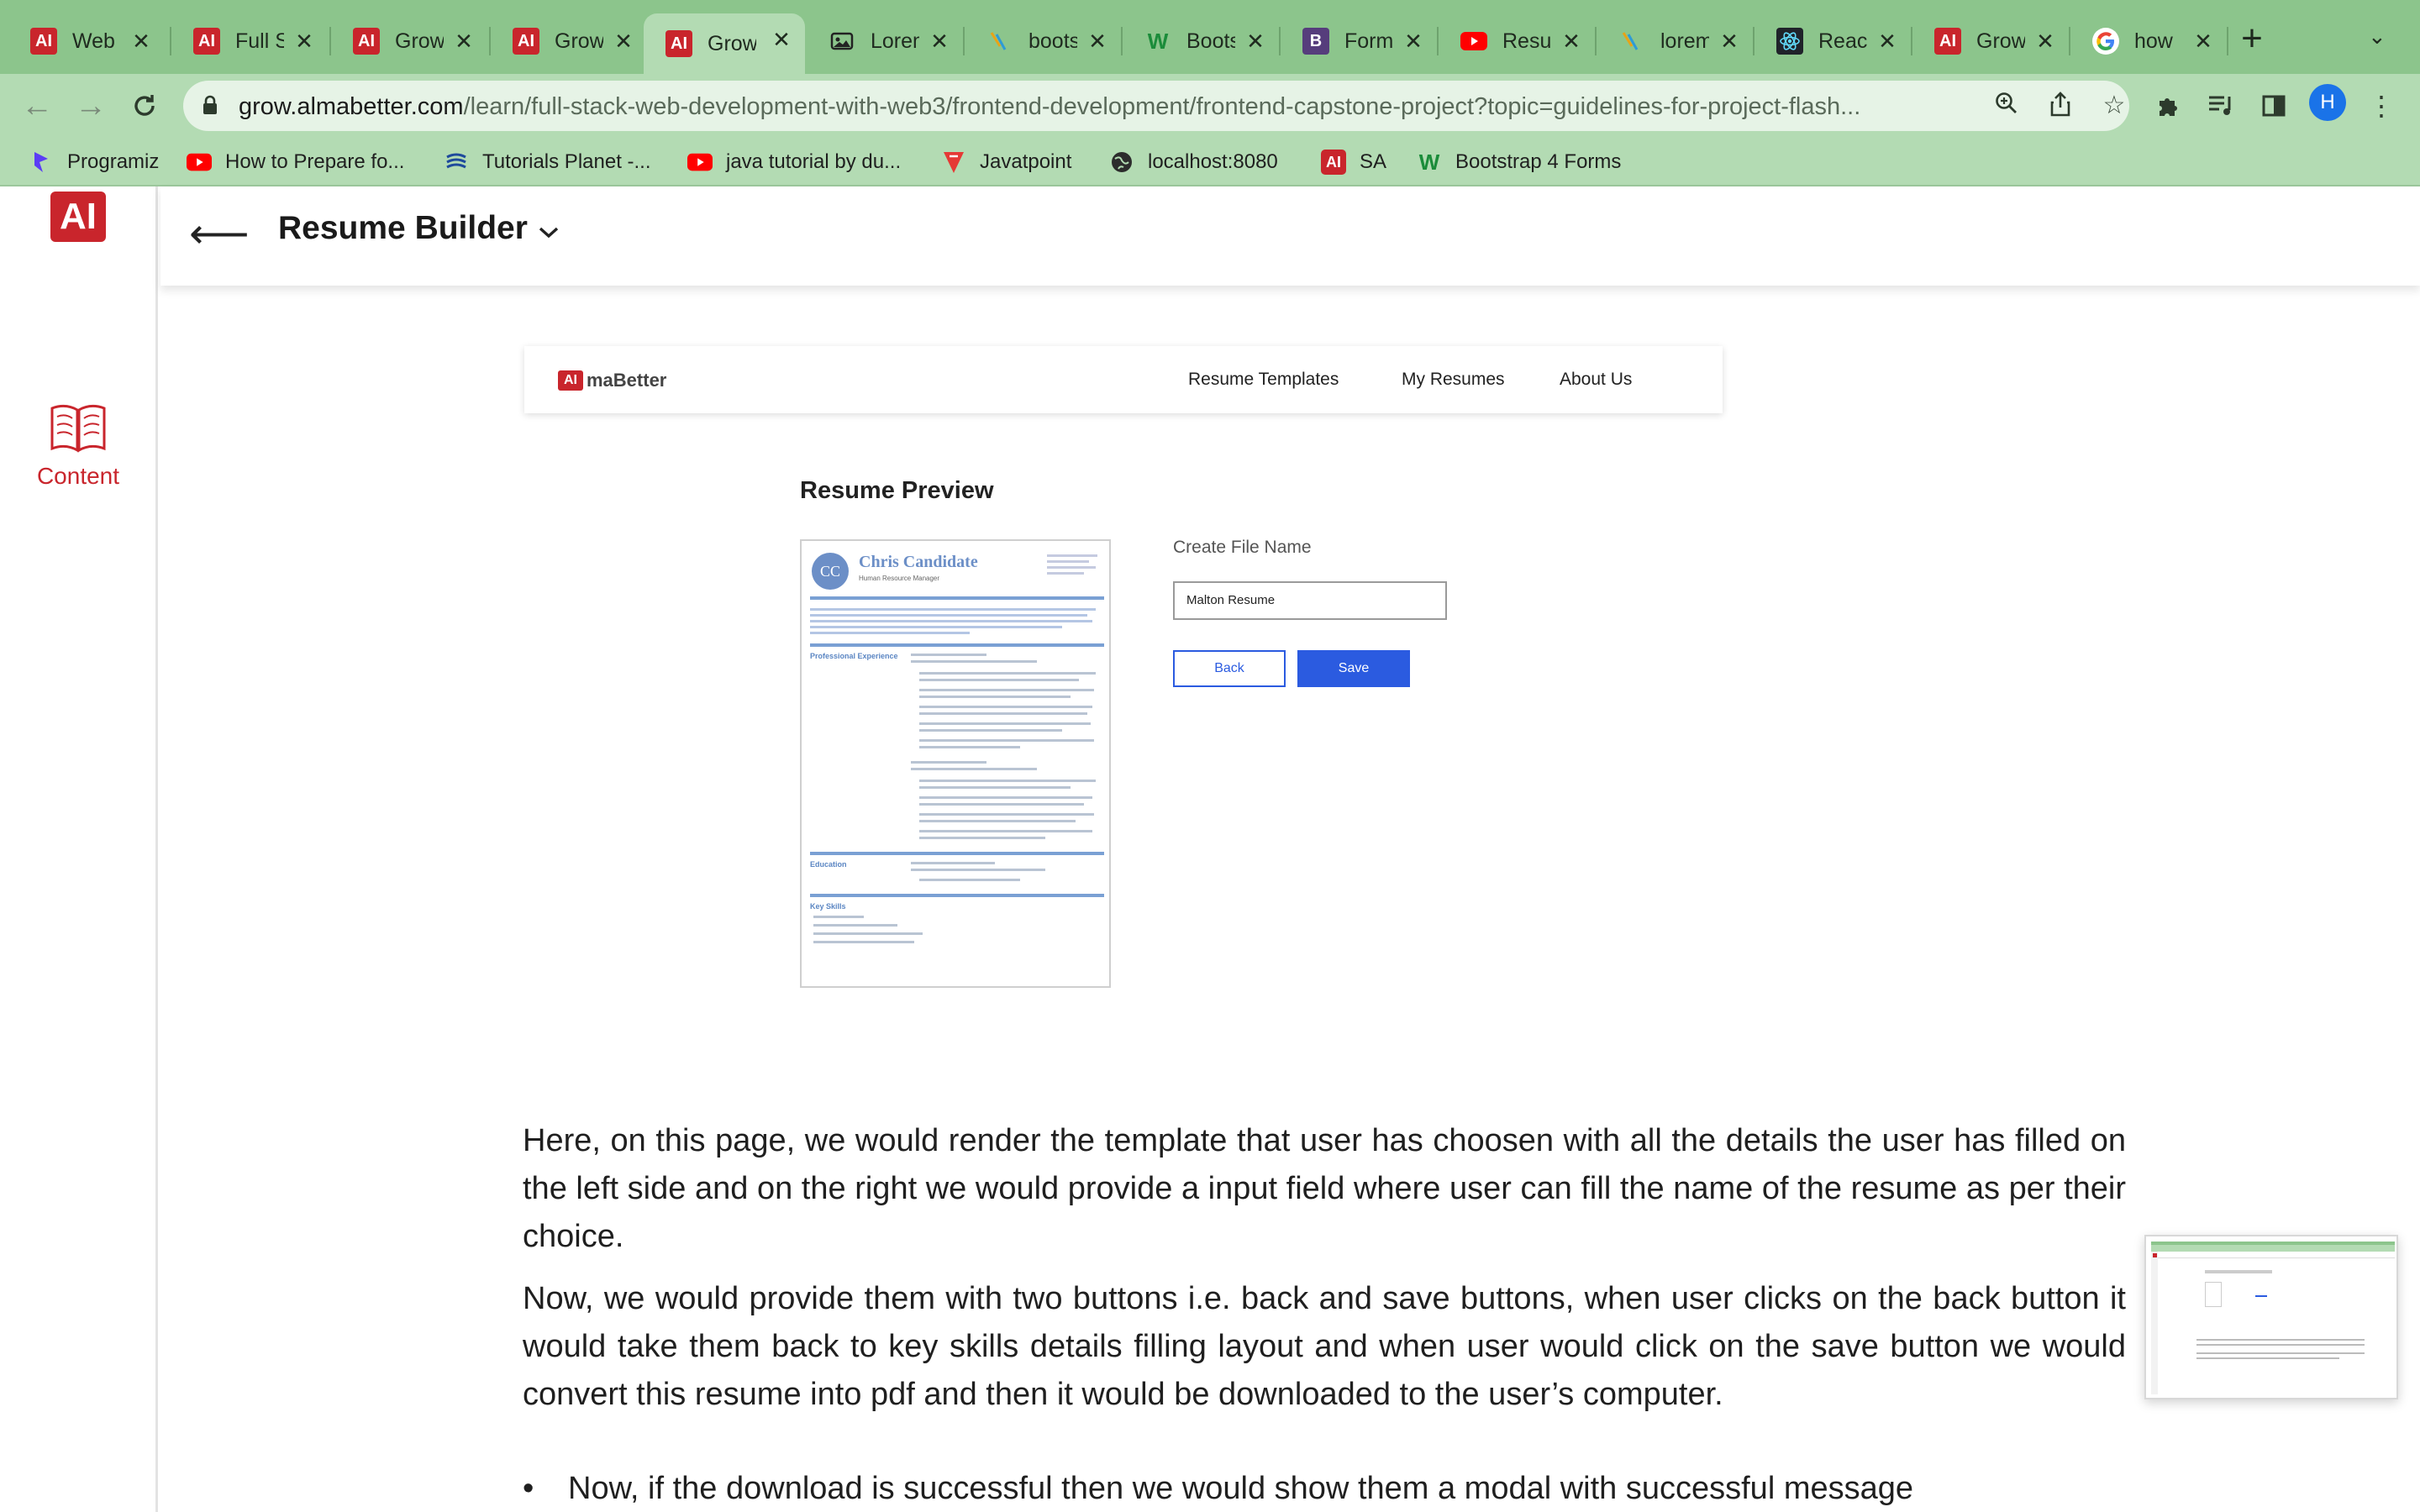  What do you see at coordinates (1843, 41) in the screenshot?
I see `tab-title: Reac` at bounding box center [1843, 41].